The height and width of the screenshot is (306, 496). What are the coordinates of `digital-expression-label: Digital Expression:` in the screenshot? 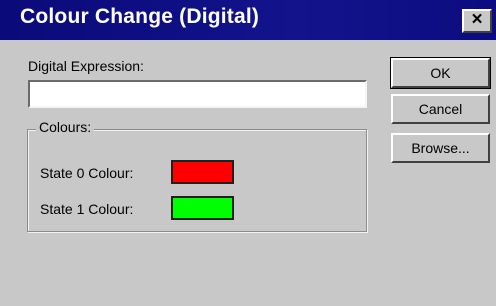 It's located at (86, 66).